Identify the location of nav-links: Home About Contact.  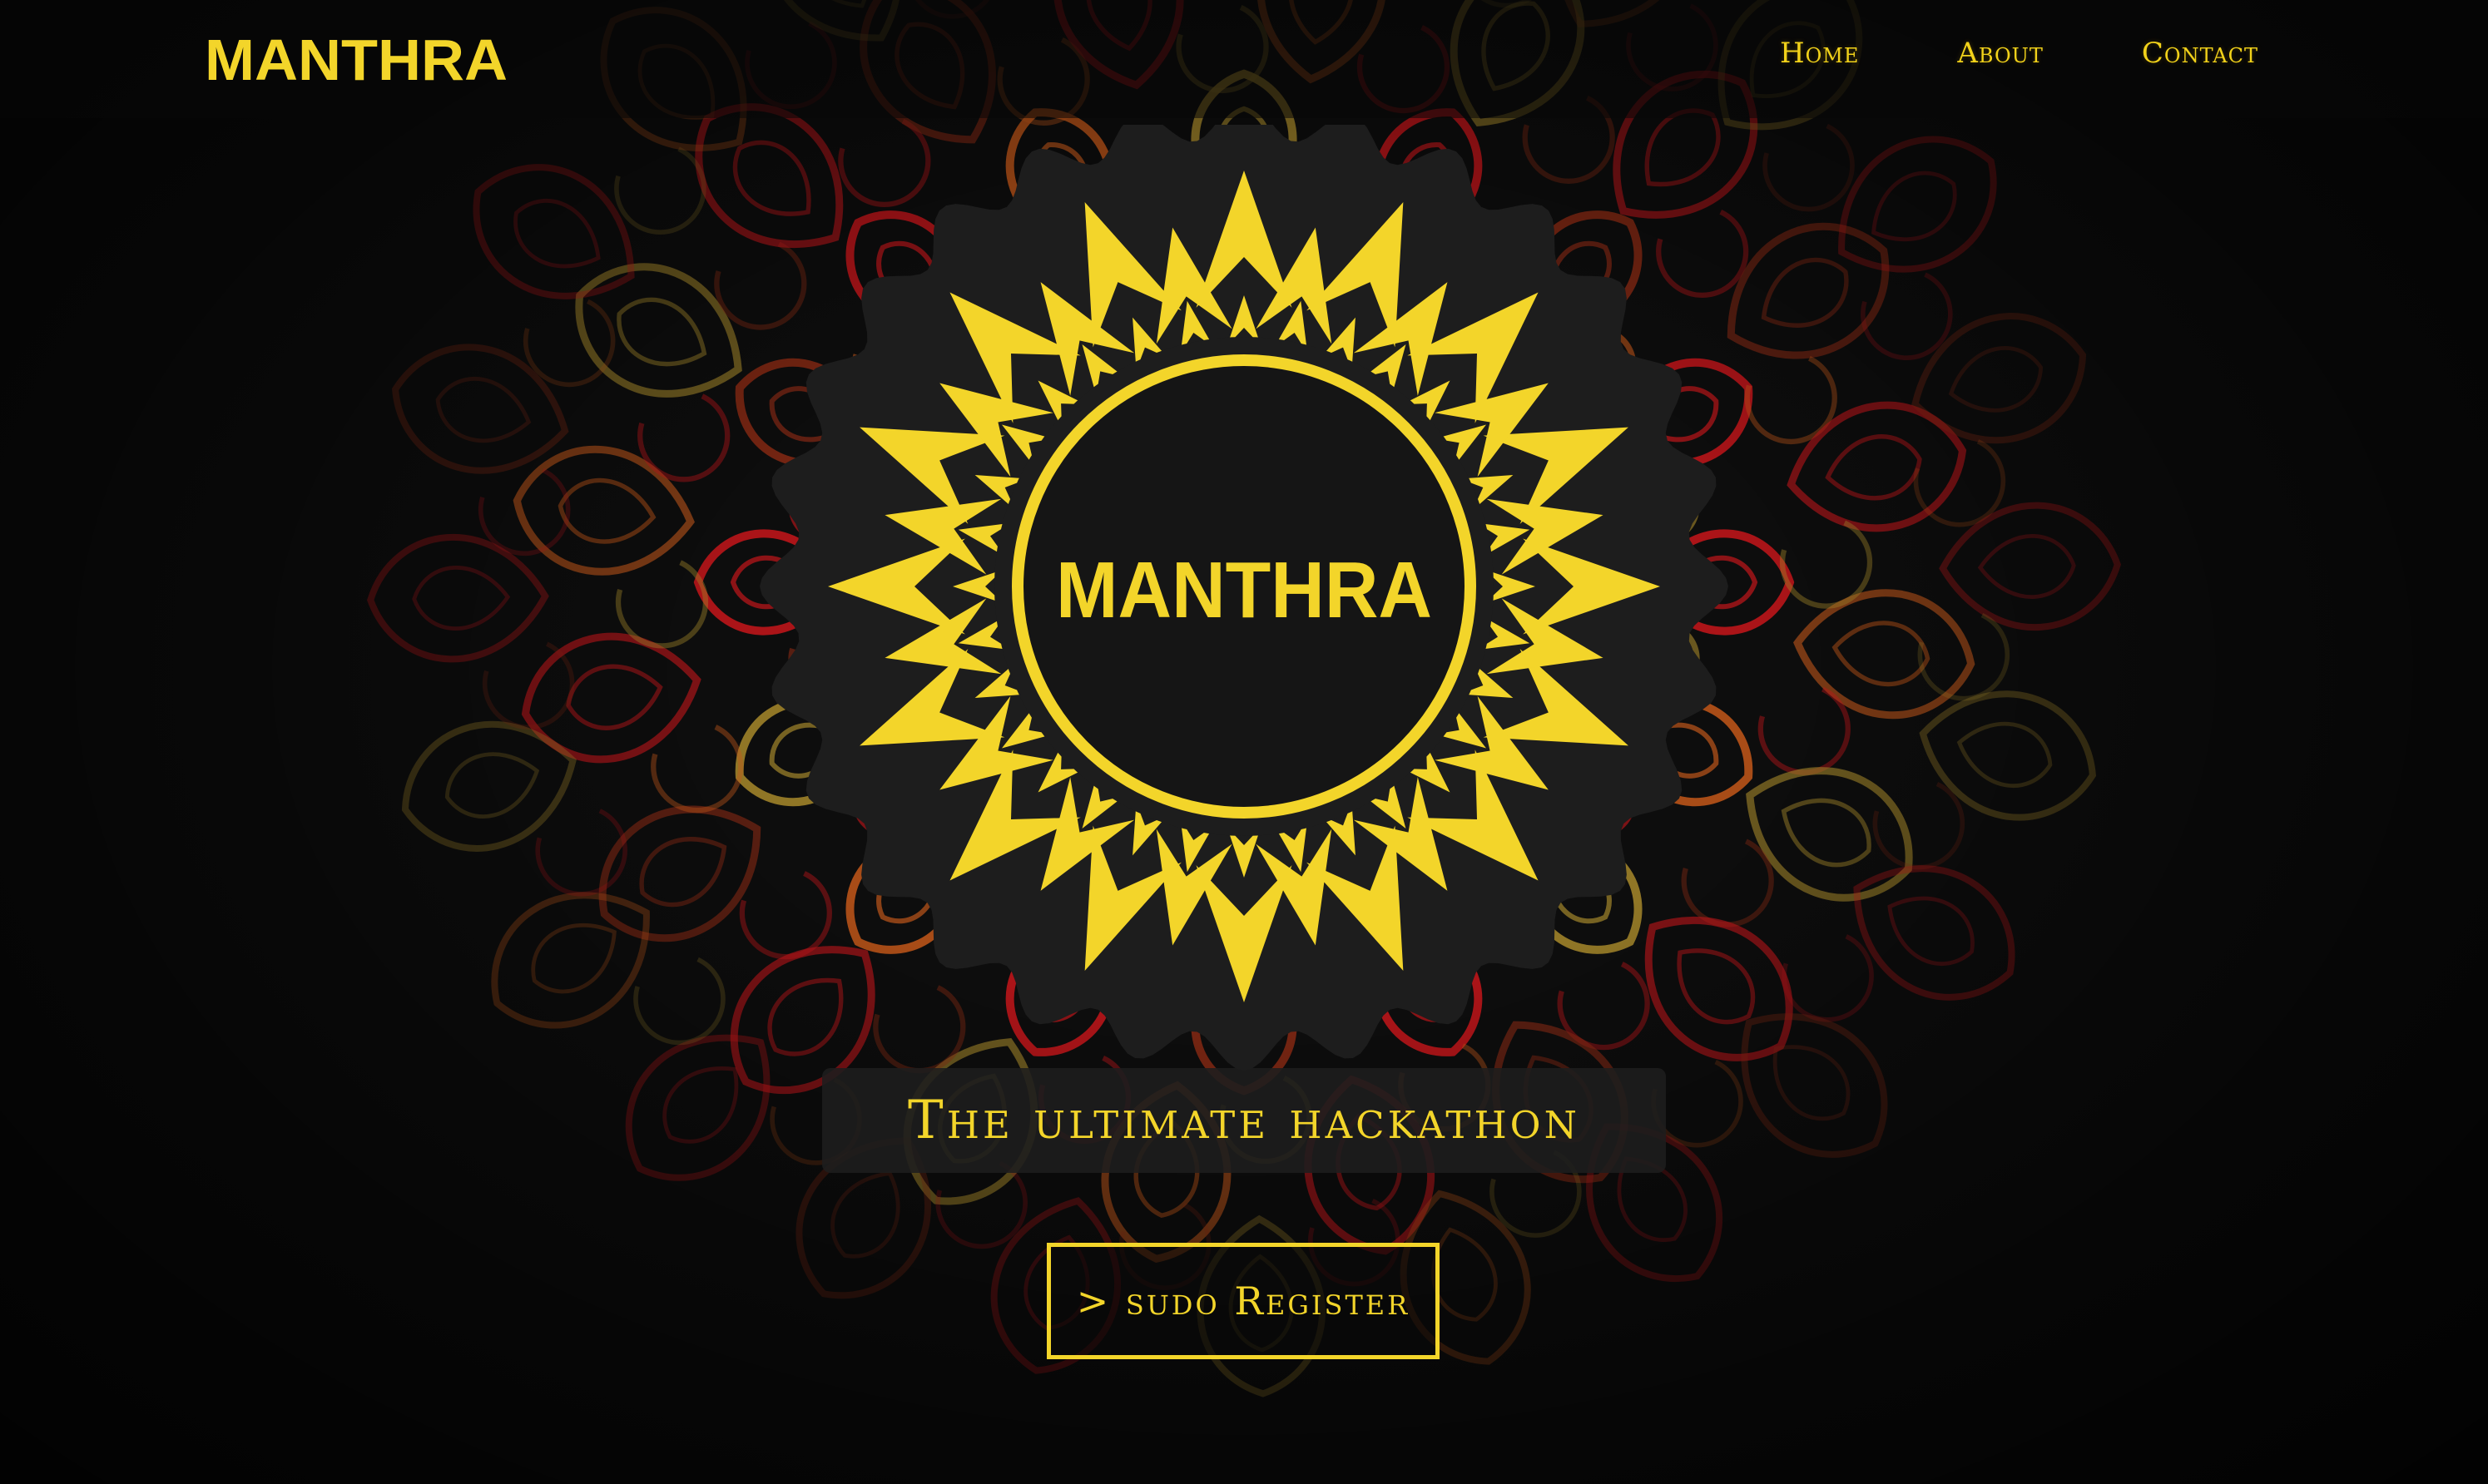
(2019, 53).